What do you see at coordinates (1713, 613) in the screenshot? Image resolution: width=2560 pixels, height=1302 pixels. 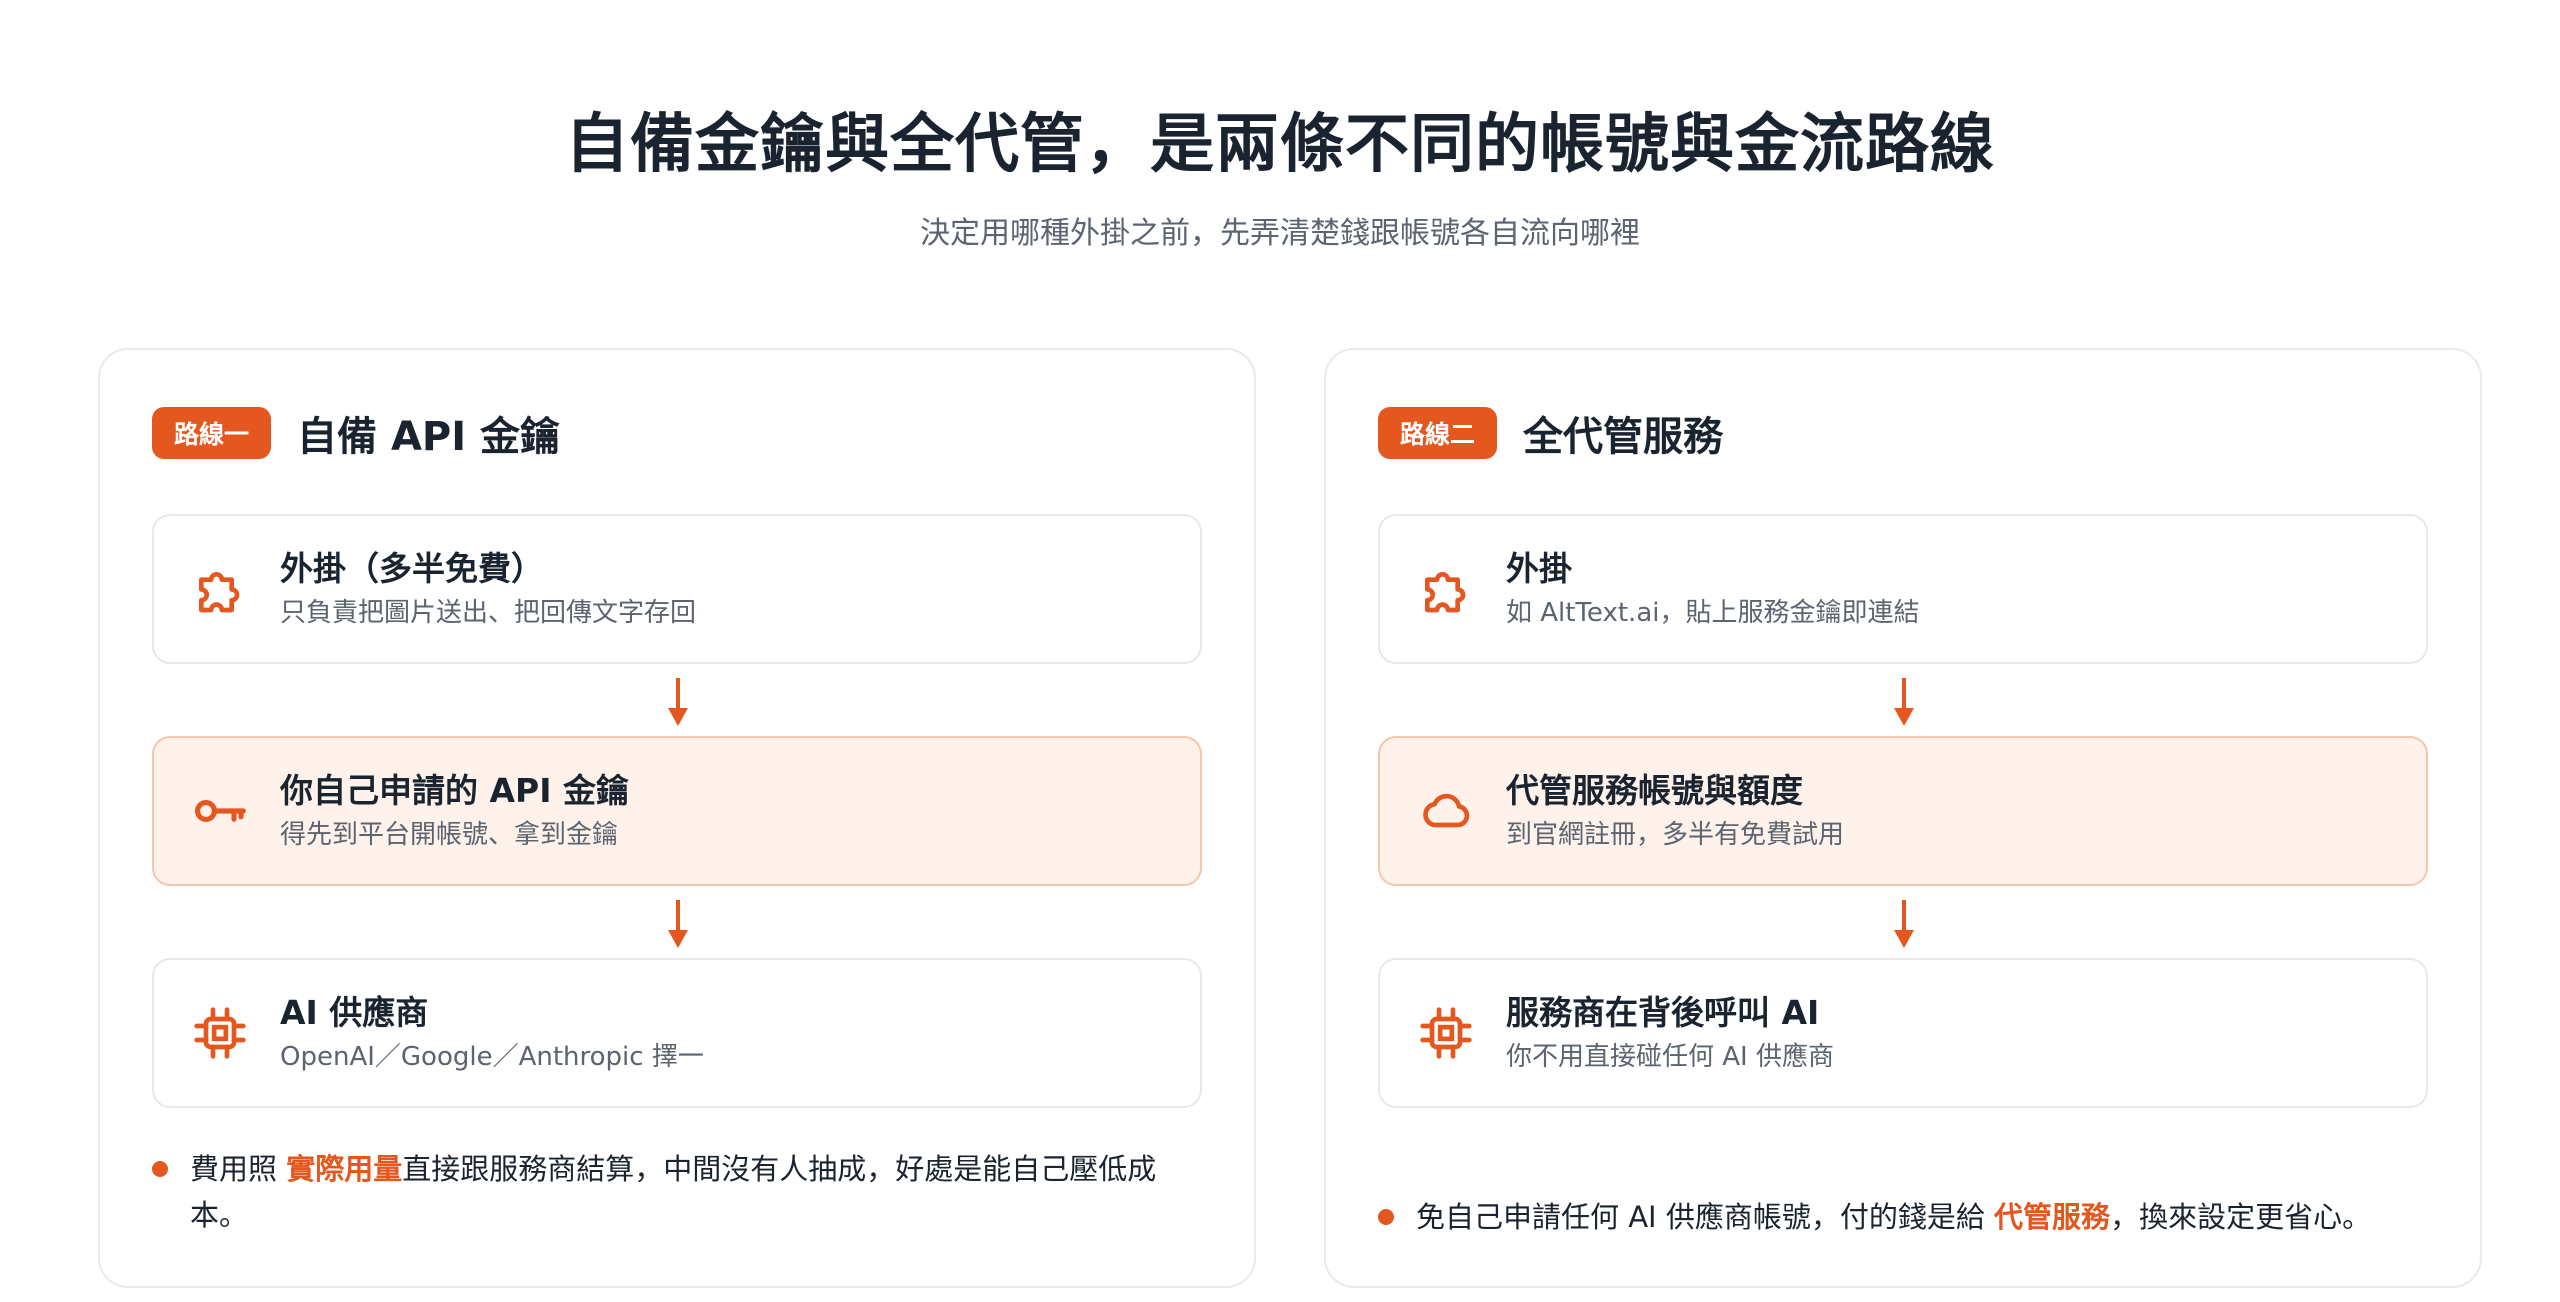 I see `step-desc: 如 AltText.ai，貼上服務金鑰即連結` at bounding box center [1713, 613].